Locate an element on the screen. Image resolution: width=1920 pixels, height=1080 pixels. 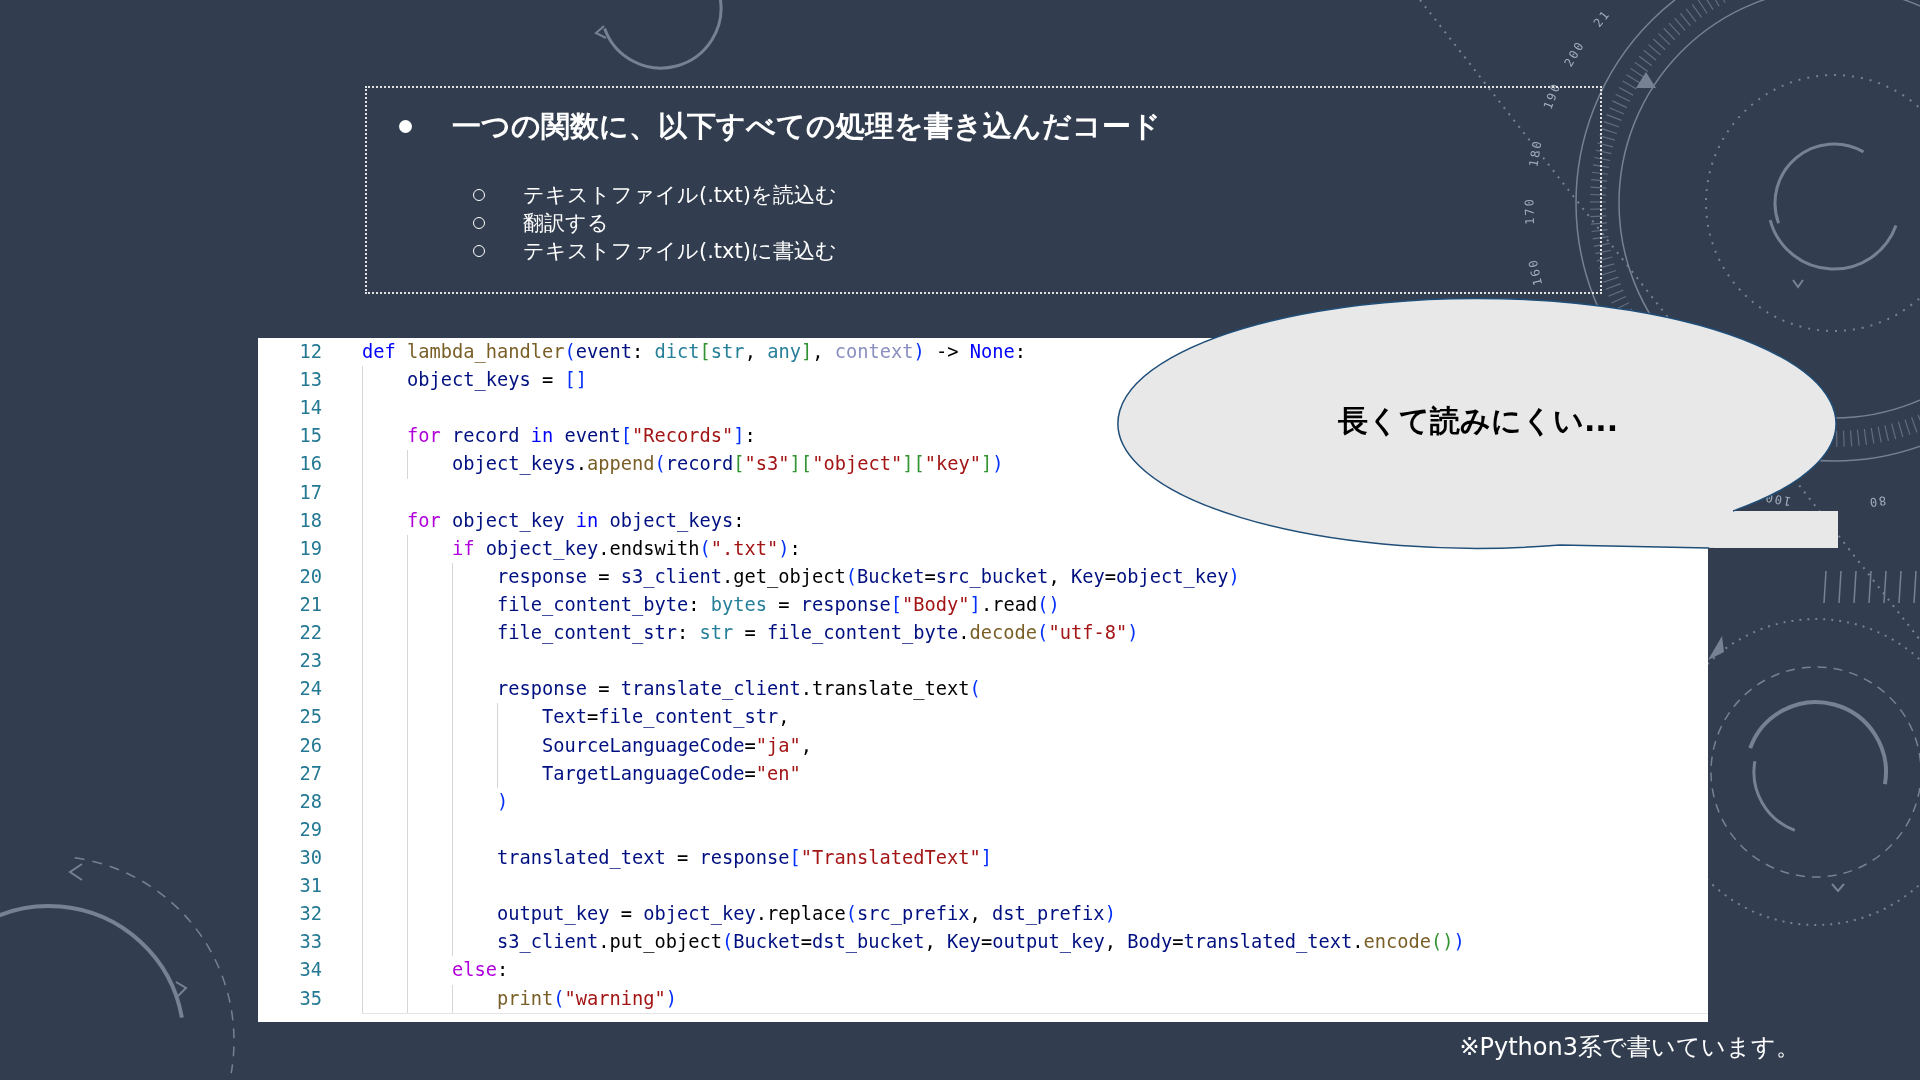
code-line: print("warning") is located at coordinates (587, 998).